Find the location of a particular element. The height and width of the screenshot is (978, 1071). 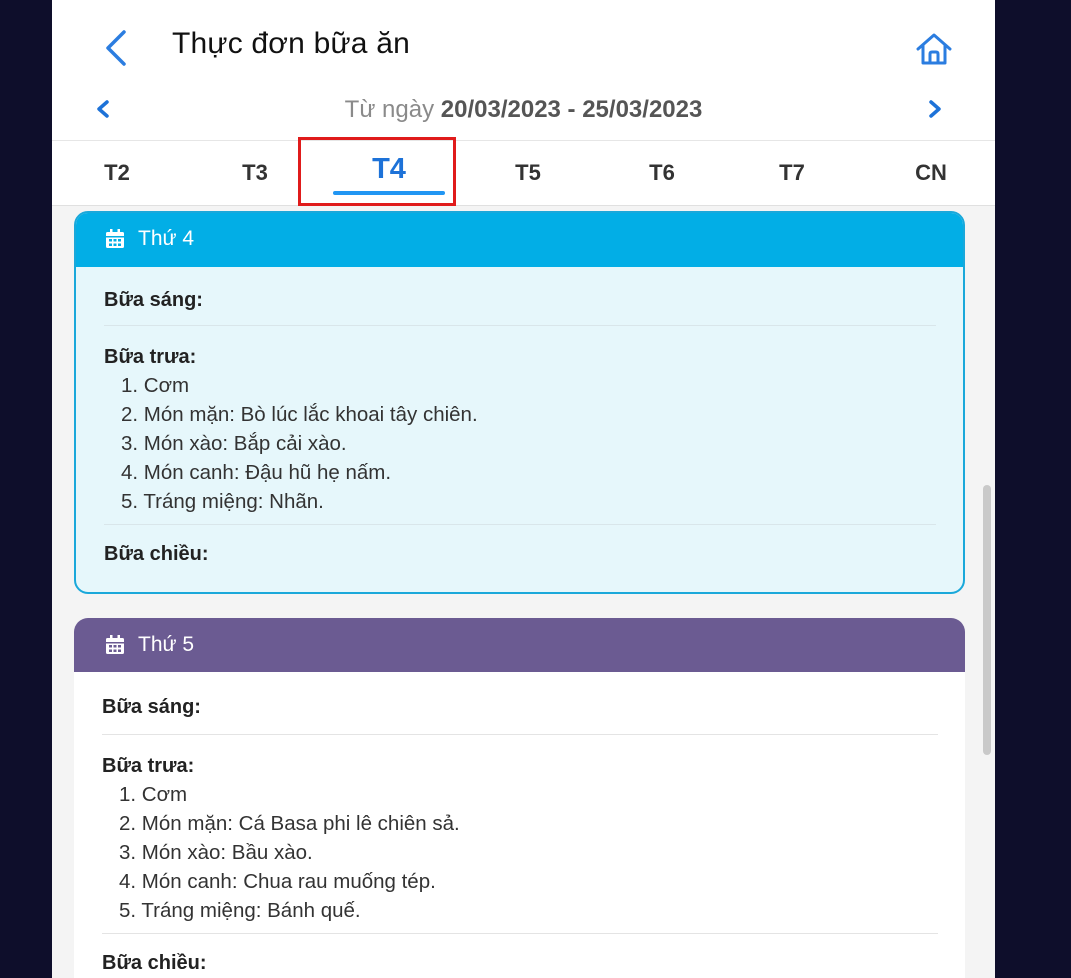

home-button is located at coordinates (934, 49).